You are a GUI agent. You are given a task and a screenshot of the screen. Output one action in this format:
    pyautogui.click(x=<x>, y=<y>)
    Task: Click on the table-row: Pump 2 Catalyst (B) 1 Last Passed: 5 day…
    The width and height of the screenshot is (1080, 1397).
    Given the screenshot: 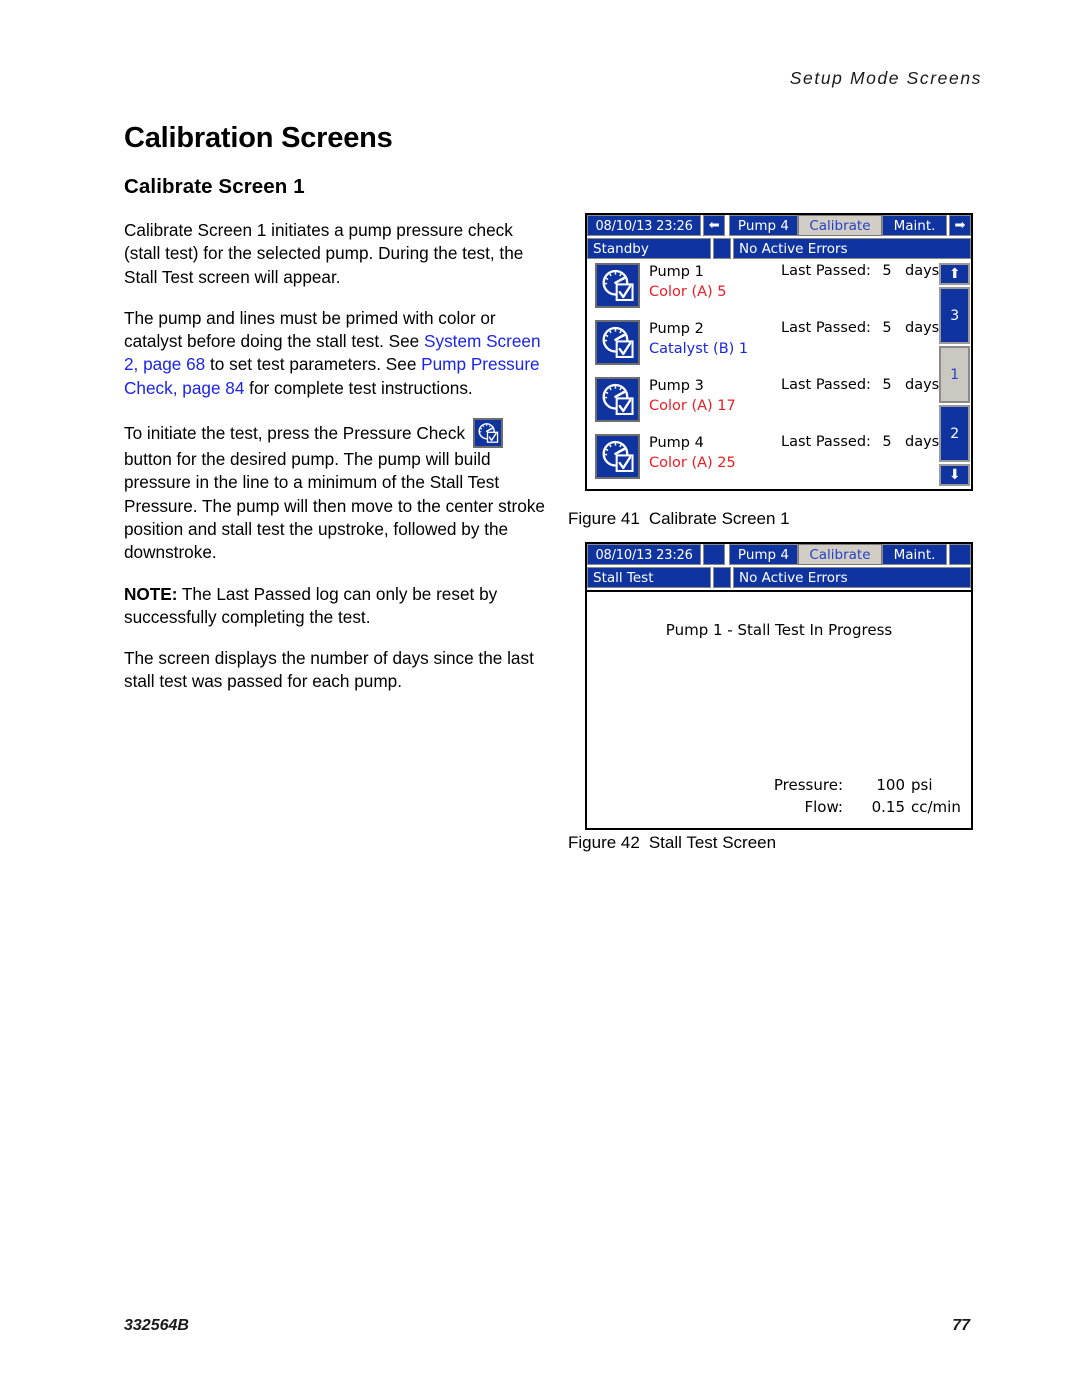 What is the action you would take?
    pyautogui.click(x=763, y=346)
    